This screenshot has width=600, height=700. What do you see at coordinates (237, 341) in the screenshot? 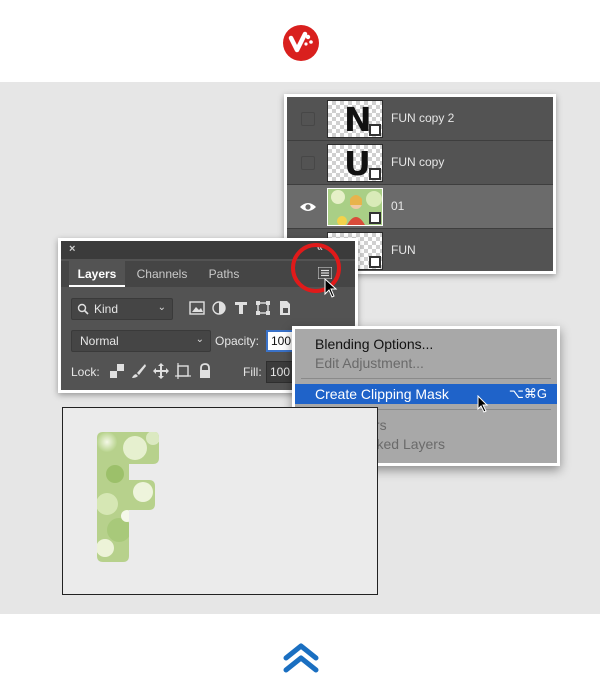
I see `opacity-label: Opacity:` at bounding box center [237, 341].